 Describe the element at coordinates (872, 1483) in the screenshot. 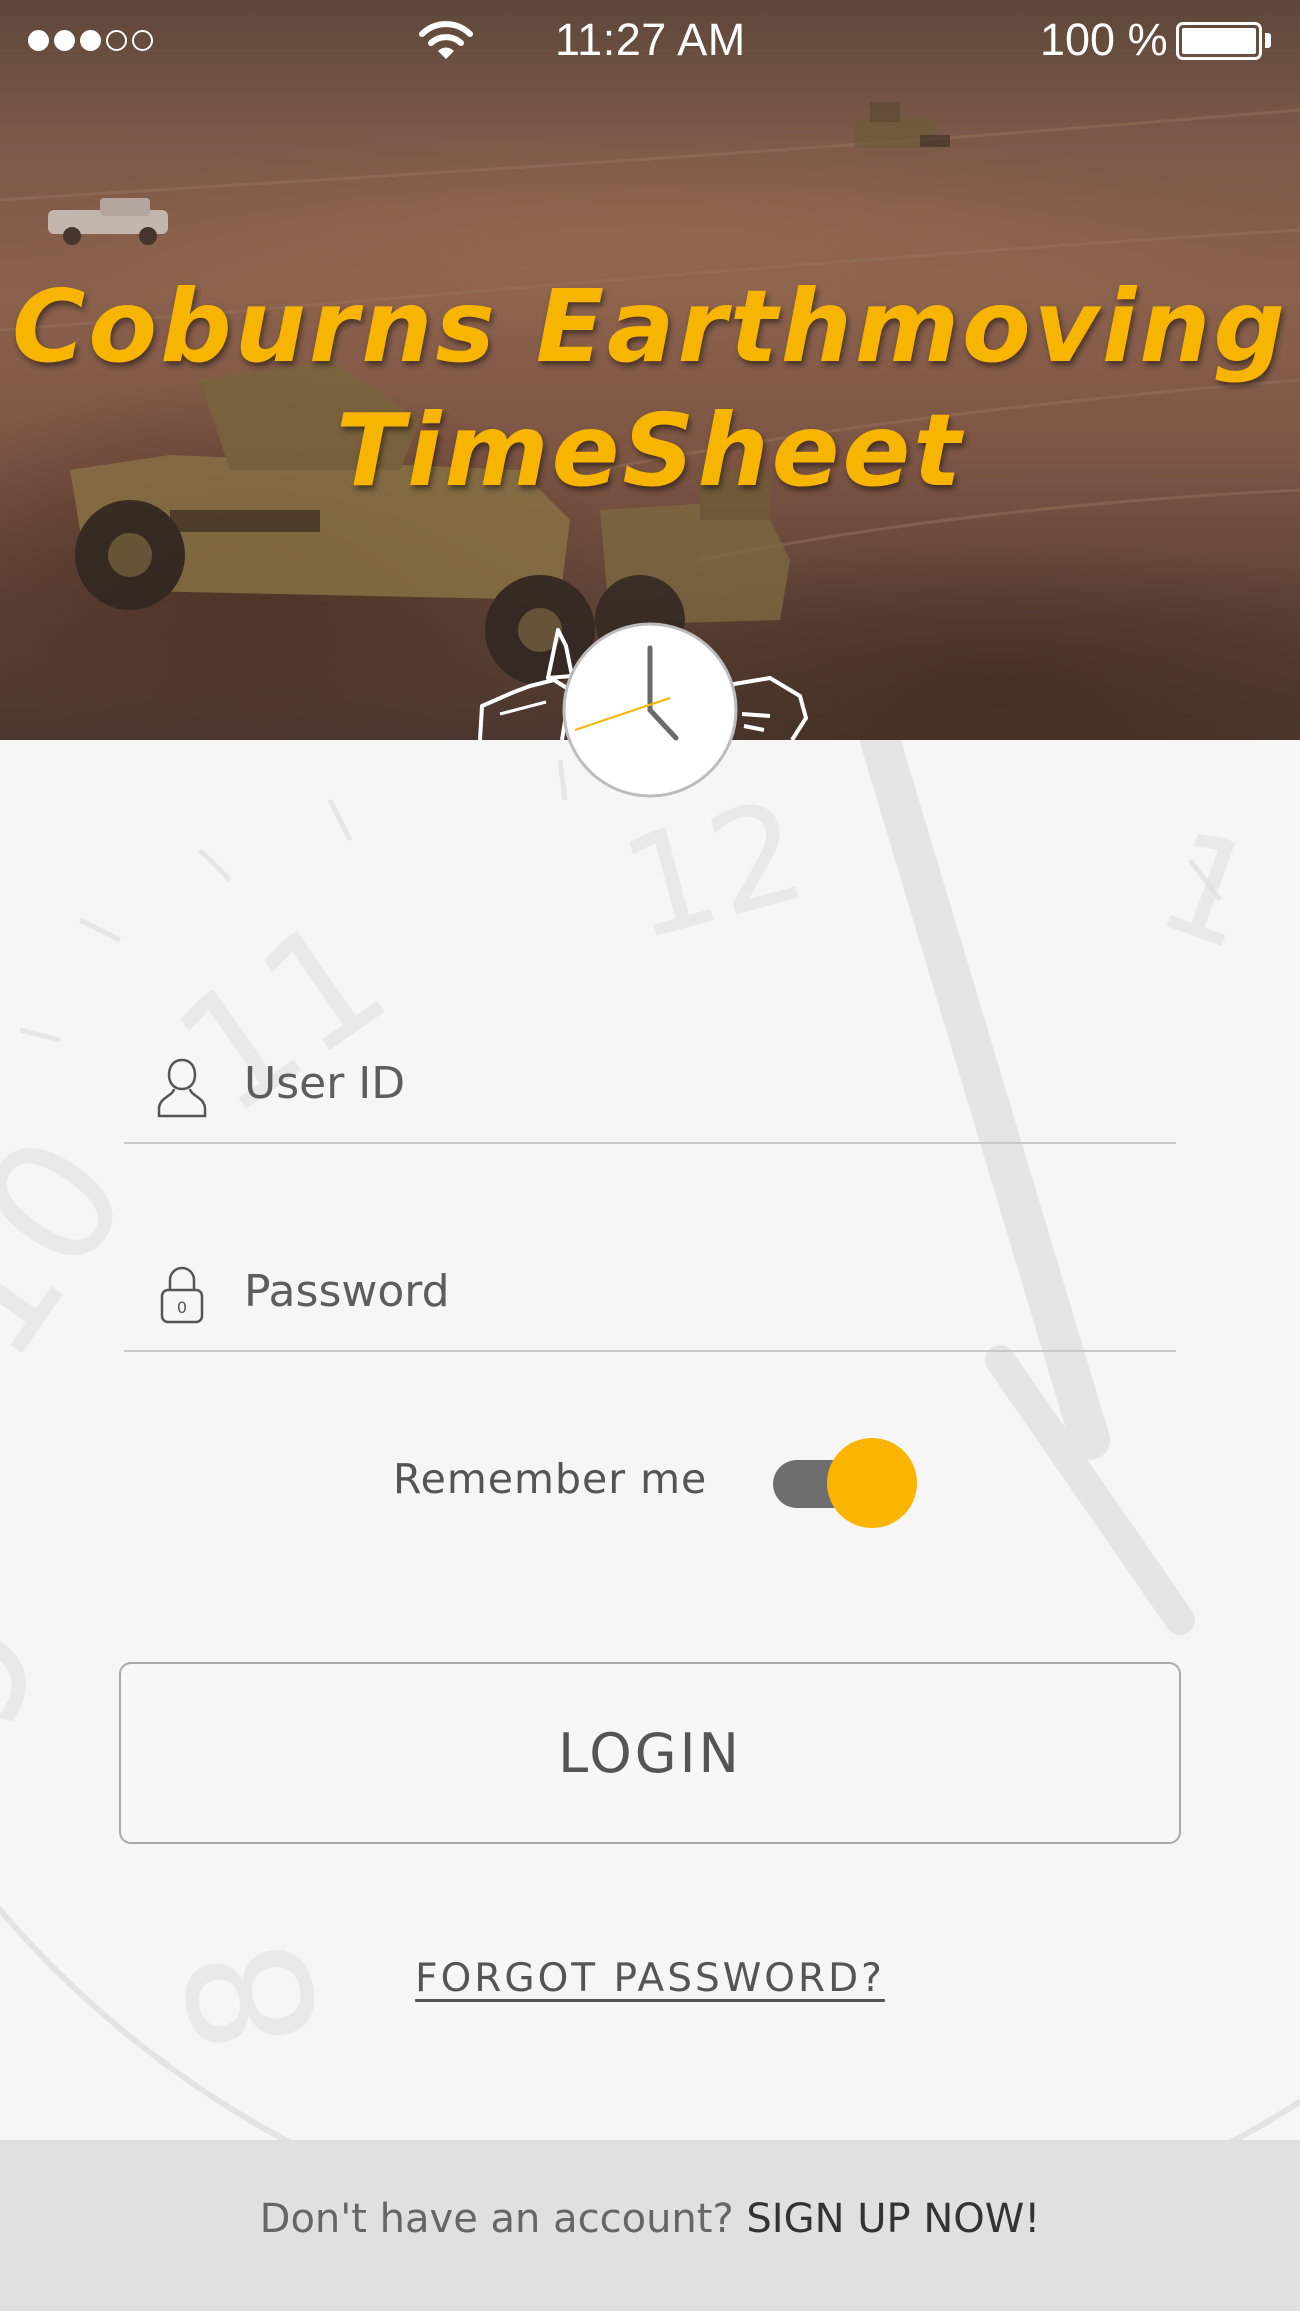

I see `toggle-knob` at that location.